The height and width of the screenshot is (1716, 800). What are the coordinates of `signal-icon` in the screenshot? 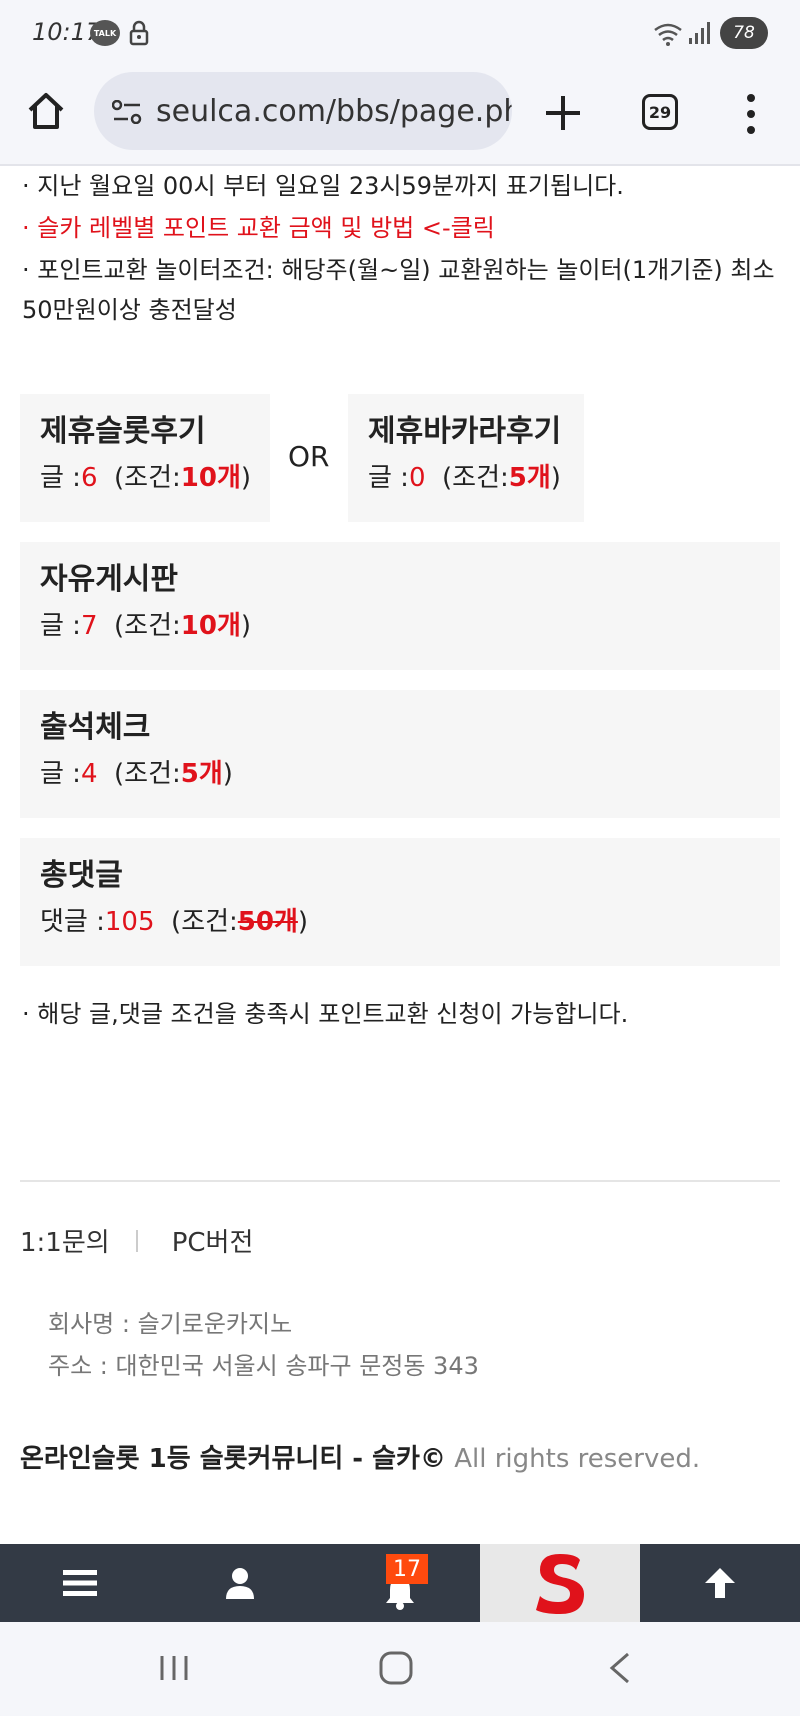 It's located at (699, 33).